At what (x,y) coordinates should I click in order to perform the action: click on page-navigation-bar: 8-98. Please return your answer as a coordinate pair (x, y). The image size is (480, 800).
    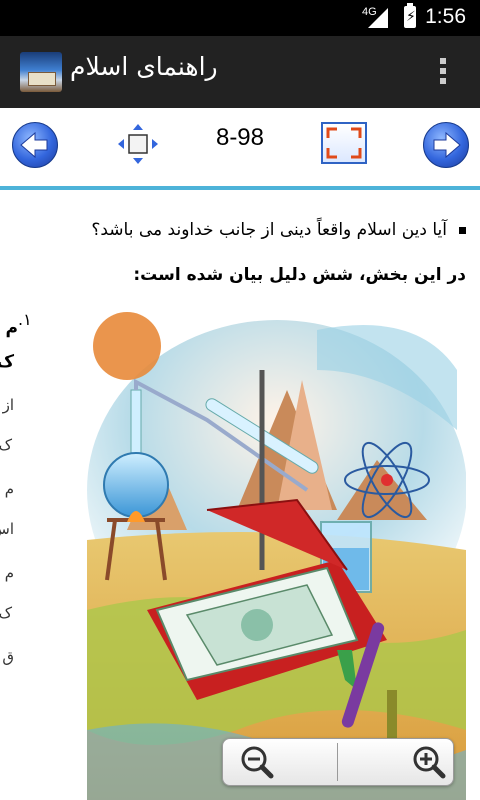
    Looking at the image, I should click on (240, 146).